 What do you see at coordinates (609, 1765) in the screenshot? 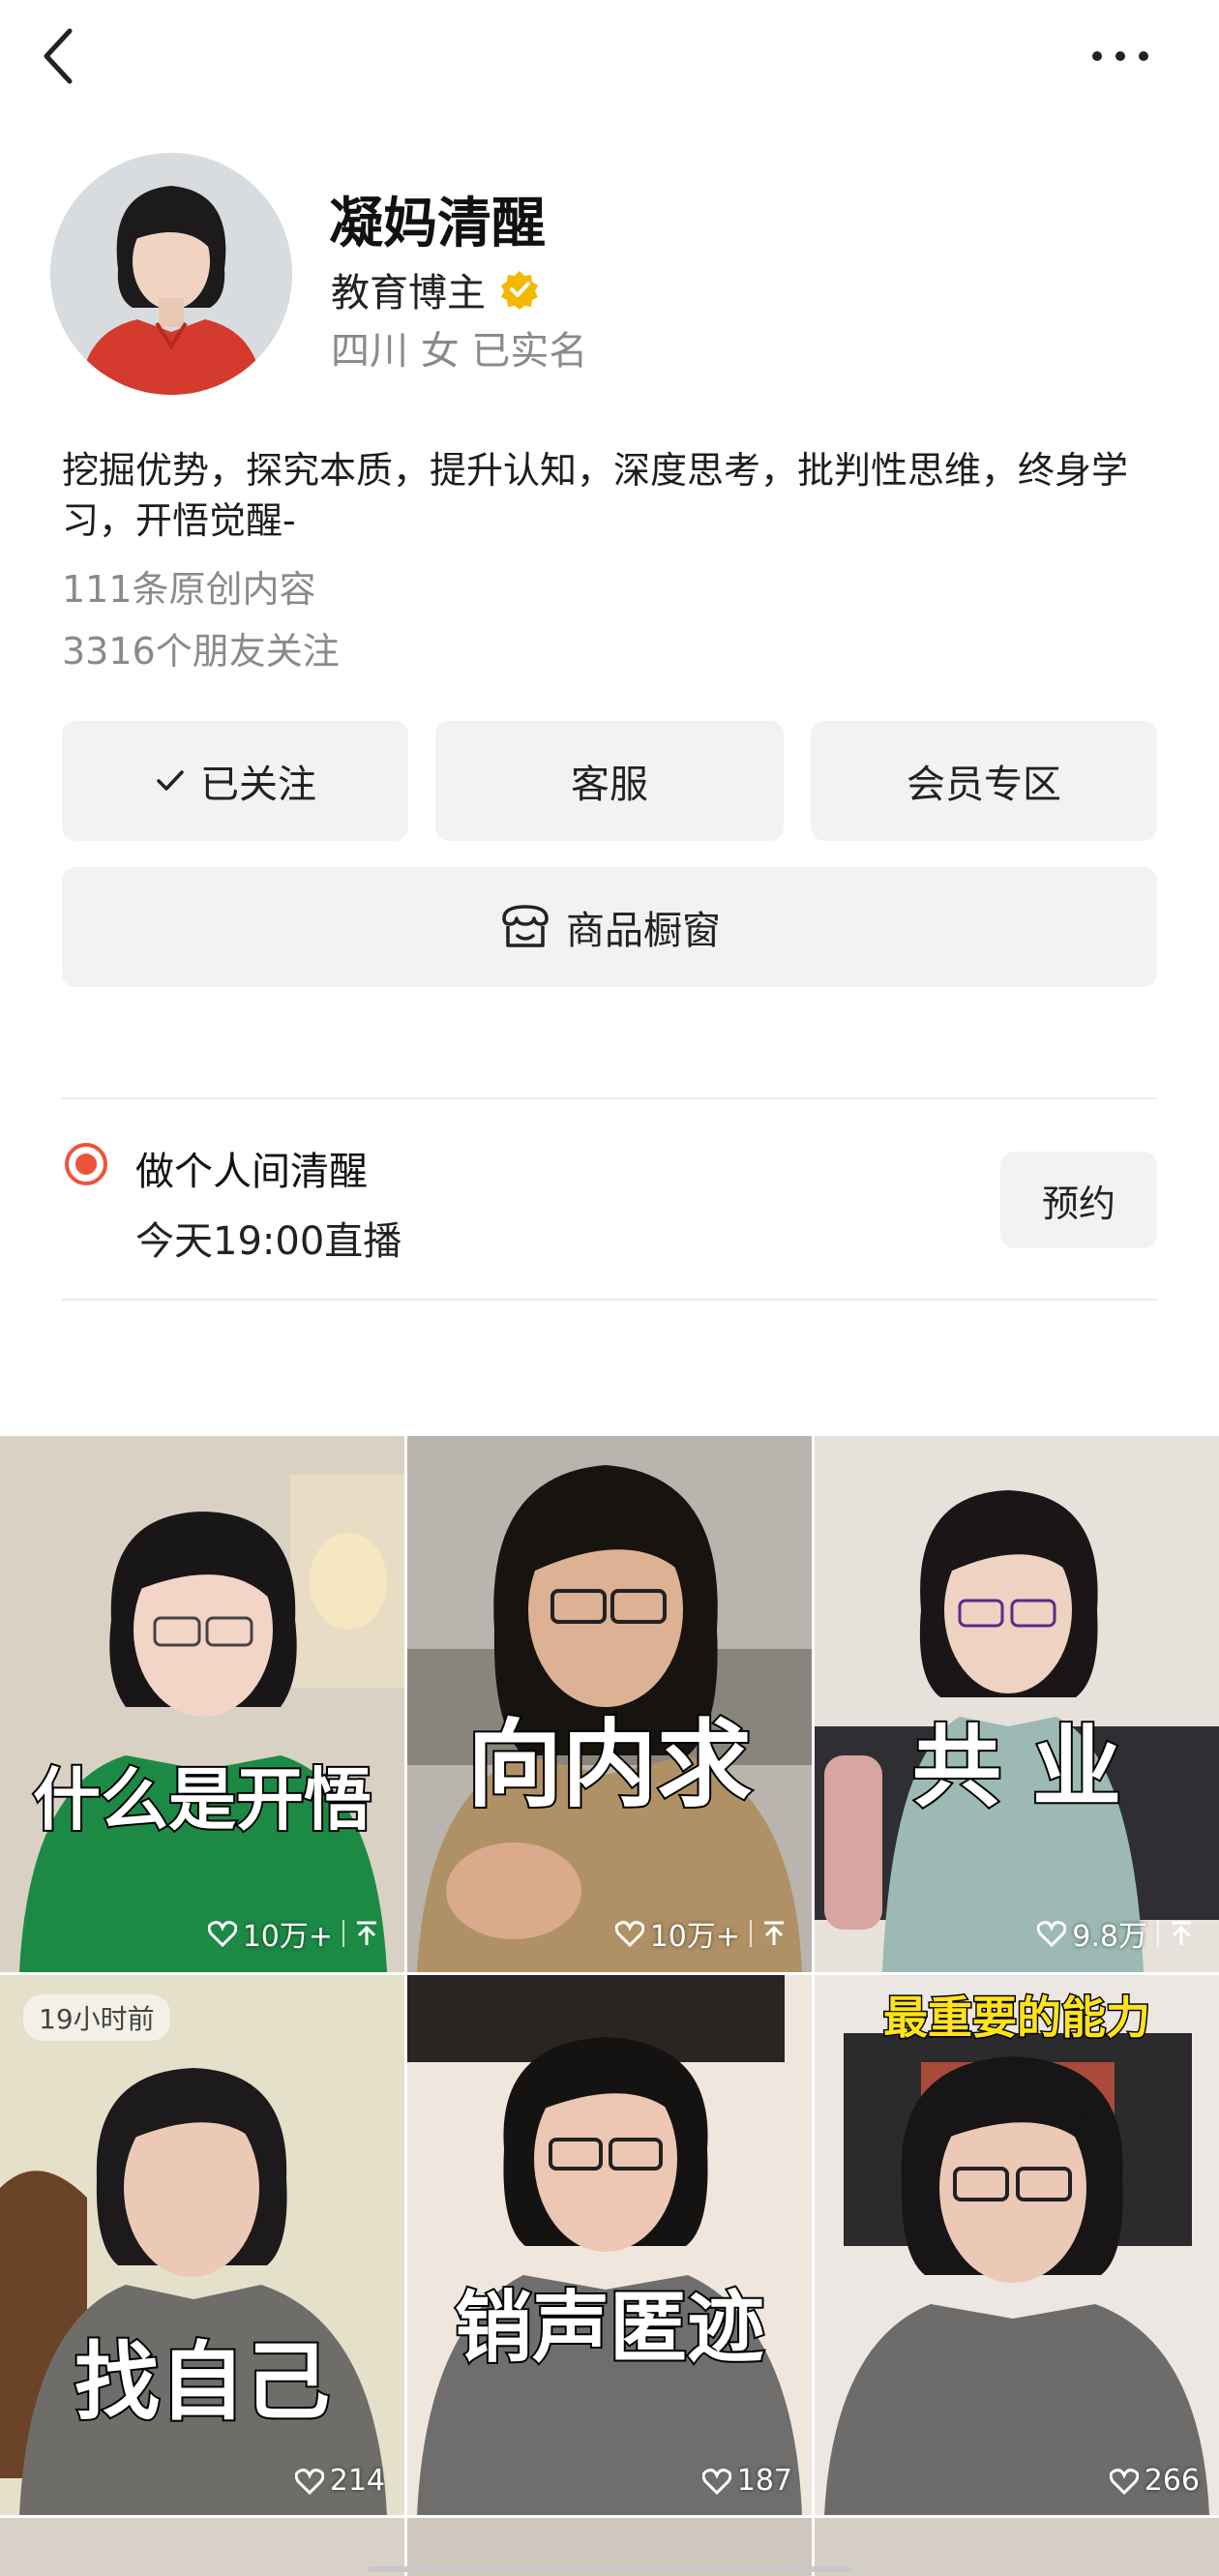
I see `video-caption: 向内求` at bounding box center [609, 1765].